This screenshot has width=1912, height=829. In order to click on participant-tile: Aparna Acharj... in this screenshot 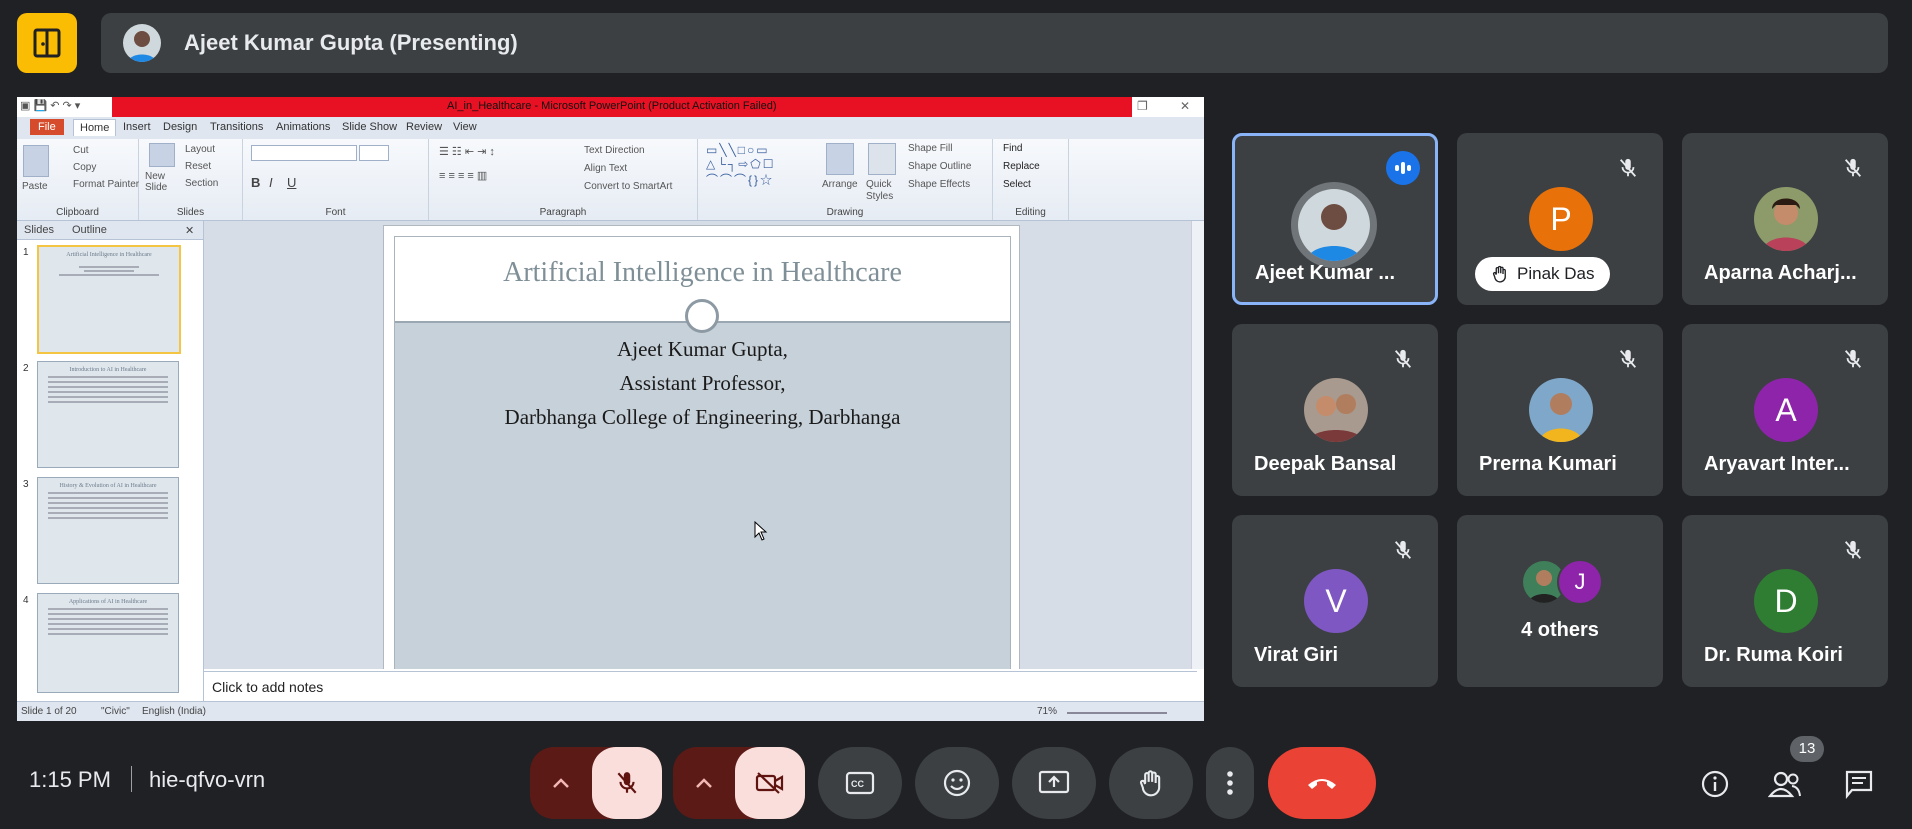, I will do `click(1785, 219)`.